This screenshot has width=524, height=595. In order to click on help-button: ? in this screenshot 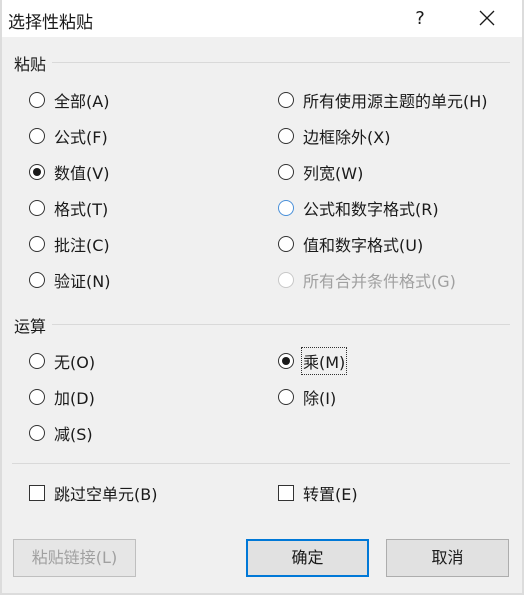, I will do `click(420, 18)`.